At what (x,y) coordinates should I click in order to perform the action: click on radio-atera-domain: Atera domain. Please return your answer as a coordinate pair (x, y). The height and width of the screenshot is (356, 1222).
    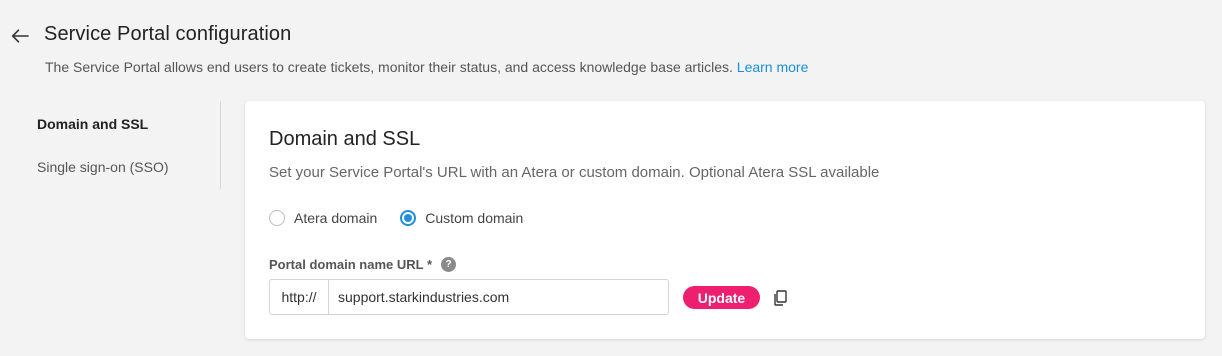
    Looking at the image, I should click on (323, 218).